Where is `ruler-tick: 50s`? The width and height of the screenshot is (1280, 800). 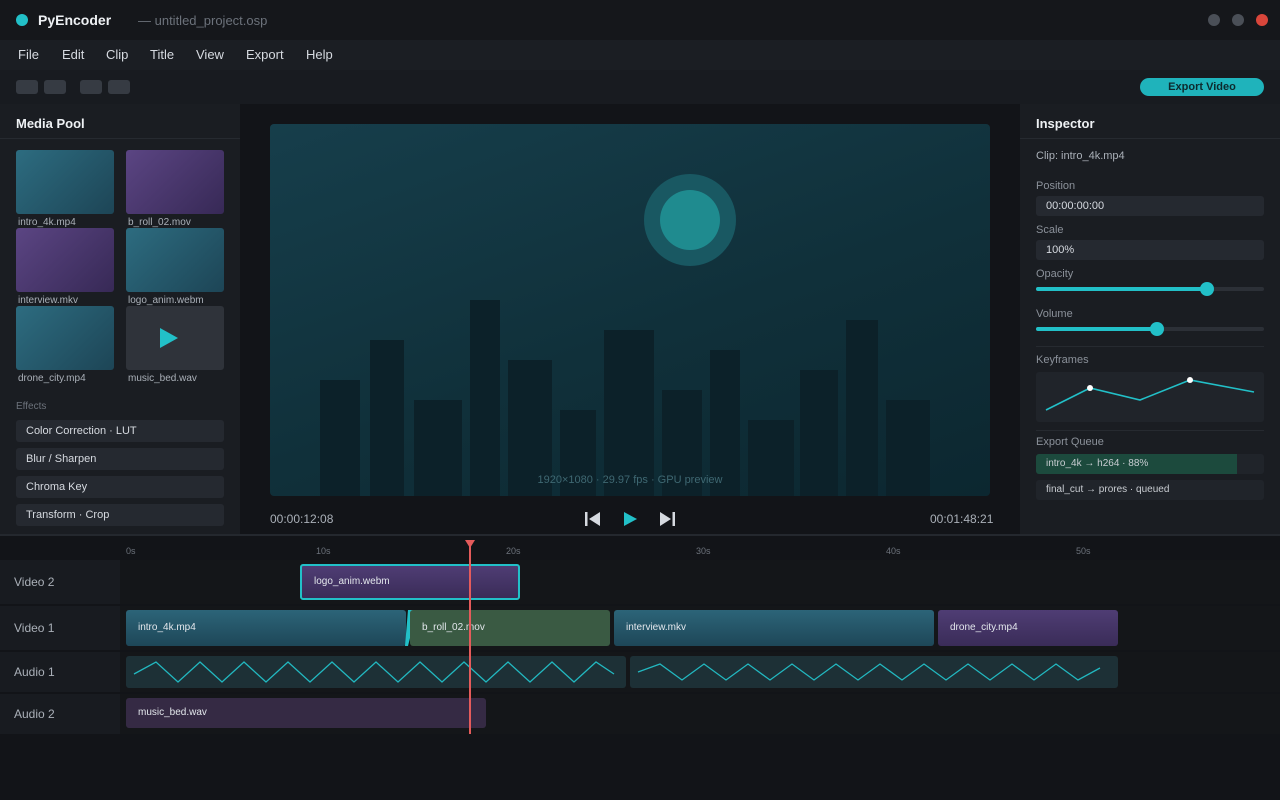
ruler-tick: 50s is located at coordinates (1083, 551).